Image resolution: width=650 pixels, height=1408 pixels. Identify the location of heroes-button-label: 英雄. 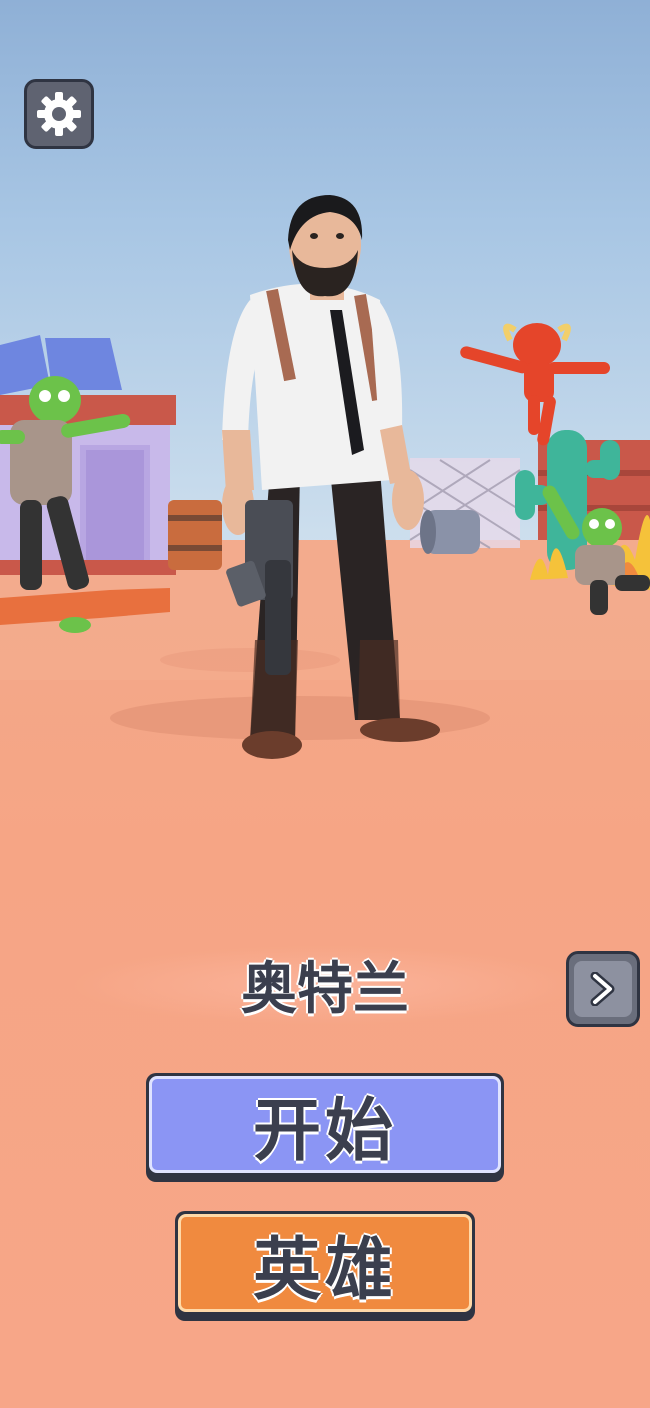
(324, 1270).